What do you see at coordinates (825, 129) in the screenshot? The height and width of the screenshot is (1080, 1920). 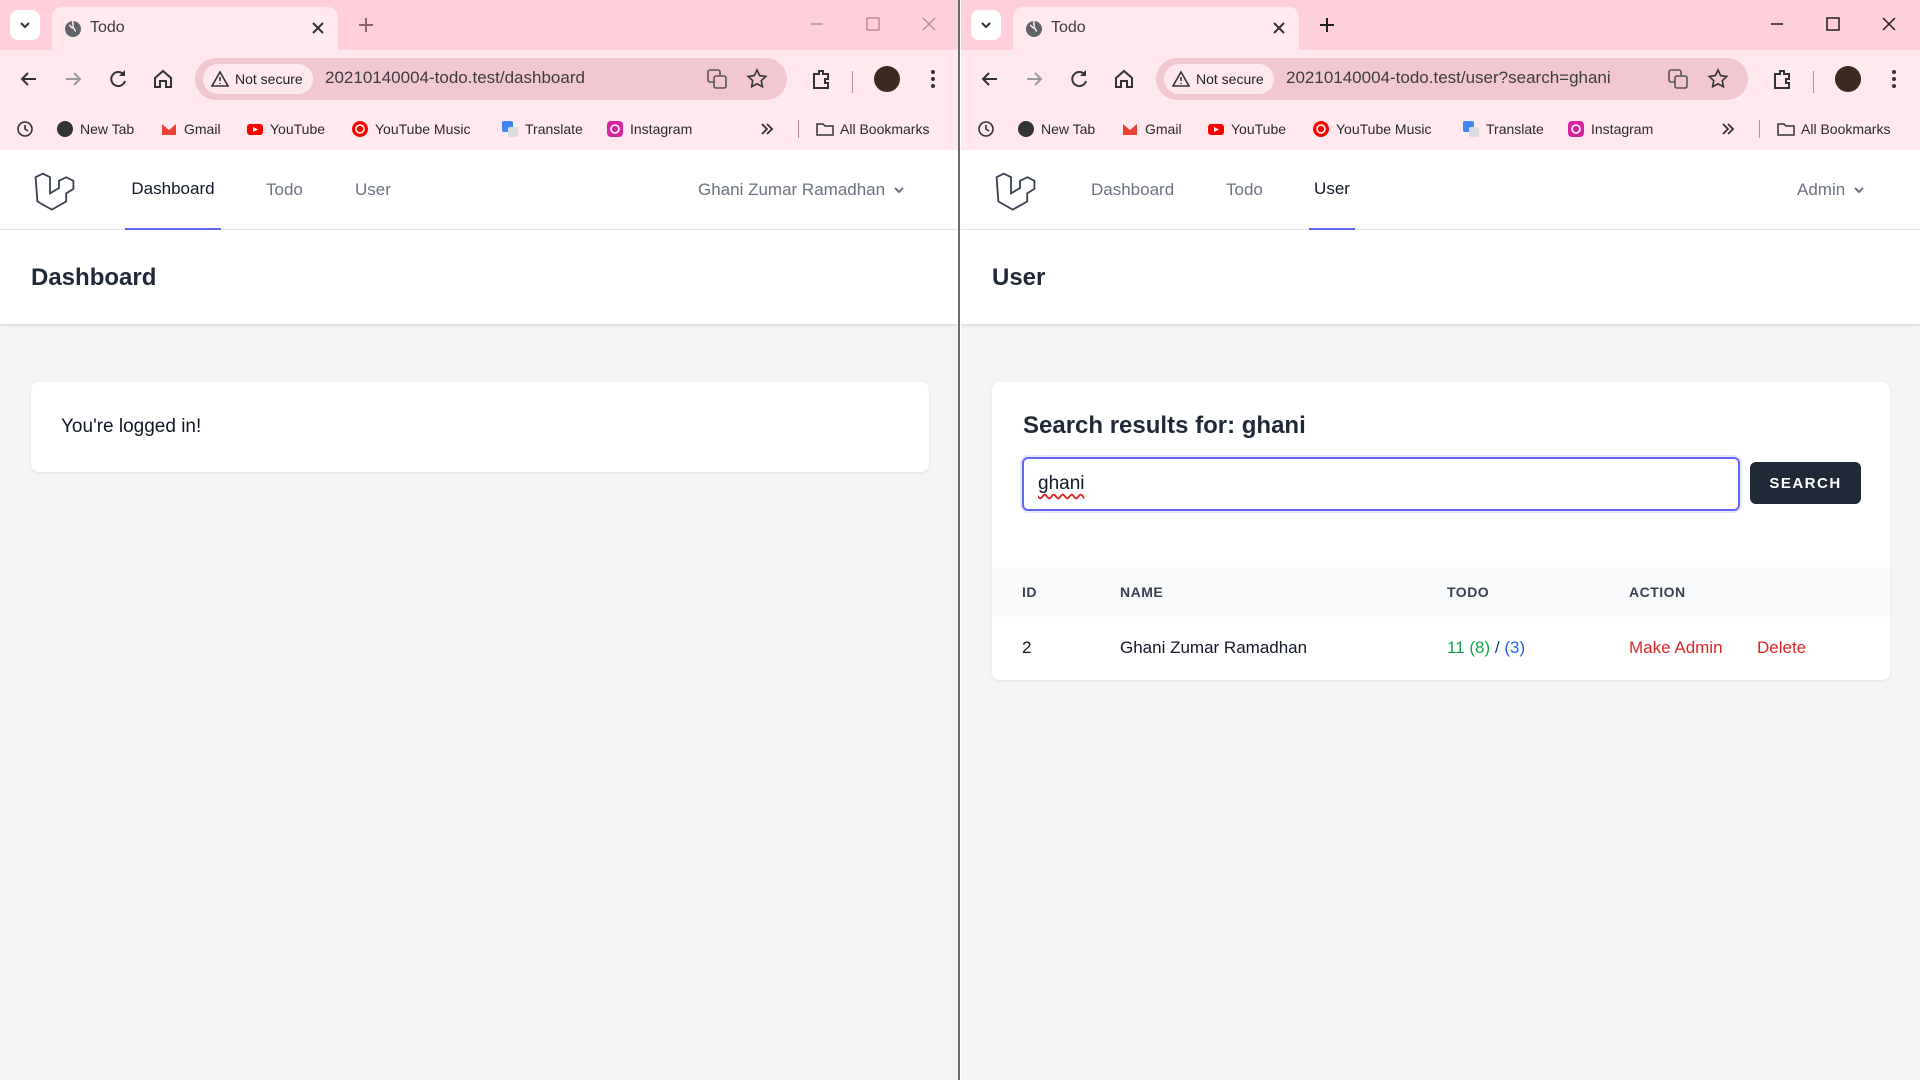 I see `folder-icon` at bounding box center [825, 129].